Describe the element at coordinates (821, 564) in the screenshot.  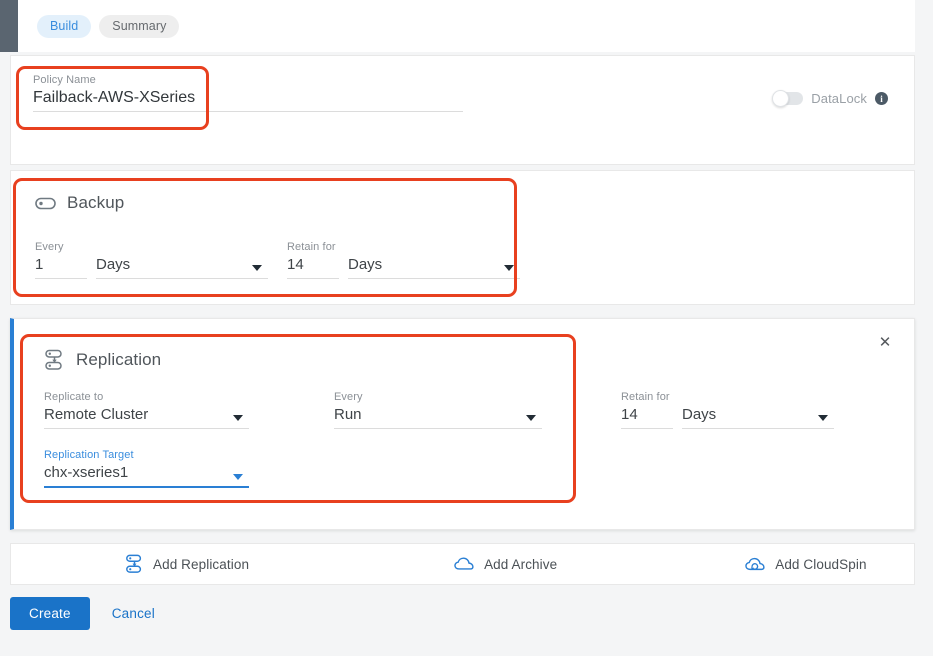
I see `add-cloudspin-label: Add CloudSpin` at that location.